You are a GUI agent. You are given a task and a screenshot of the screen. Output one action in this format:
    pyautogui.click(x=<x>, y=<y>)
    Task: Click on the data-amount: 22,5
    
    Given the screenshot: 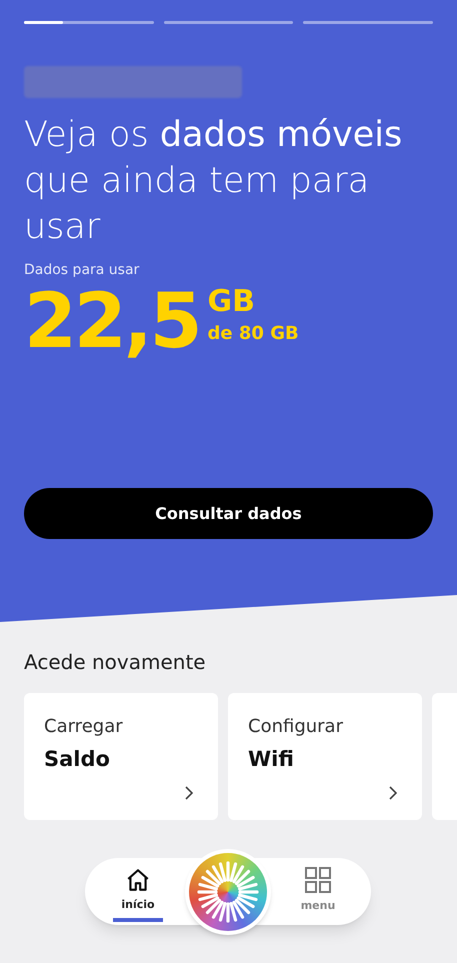 What is the action you would take?
    pyautogui.click(x=112, y=321)
    